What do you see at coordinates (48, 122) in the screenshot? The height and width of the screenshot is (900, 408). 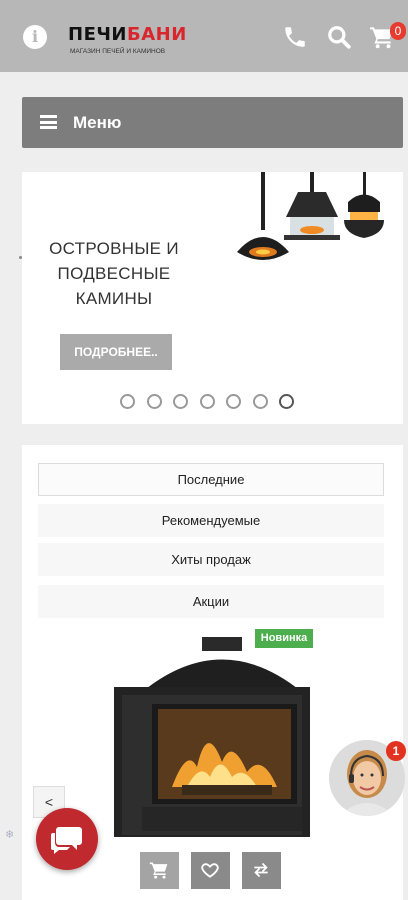 I see `hamburger-icon` at bounding box center [48, 122].